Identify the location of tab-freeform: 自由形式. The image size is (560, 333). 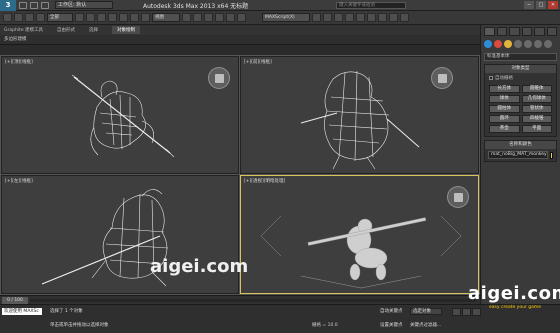
(66, 30).